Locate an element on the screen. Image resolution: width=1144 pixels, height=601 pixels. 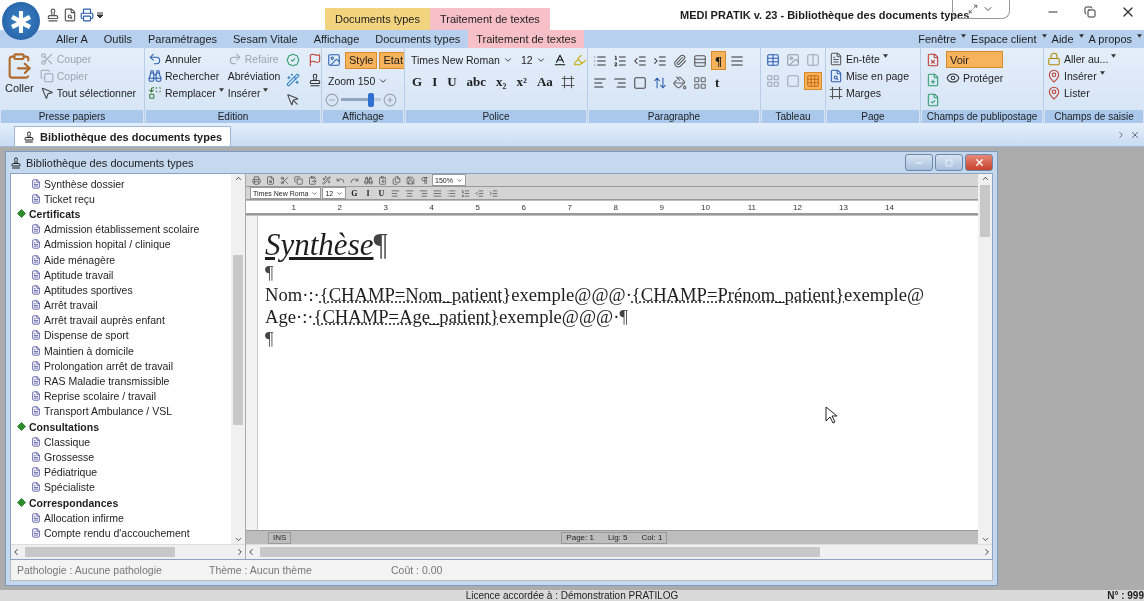
ribbon-tab: Affichage is located at coordinates (336, 39).